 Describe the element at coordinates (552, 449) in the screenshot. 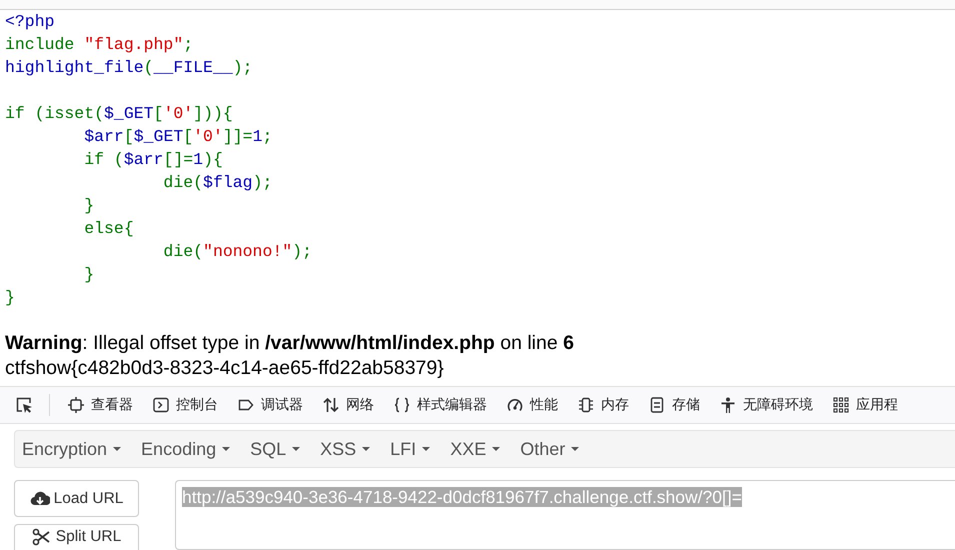

I see `menu-dropdown: Other` at that location.